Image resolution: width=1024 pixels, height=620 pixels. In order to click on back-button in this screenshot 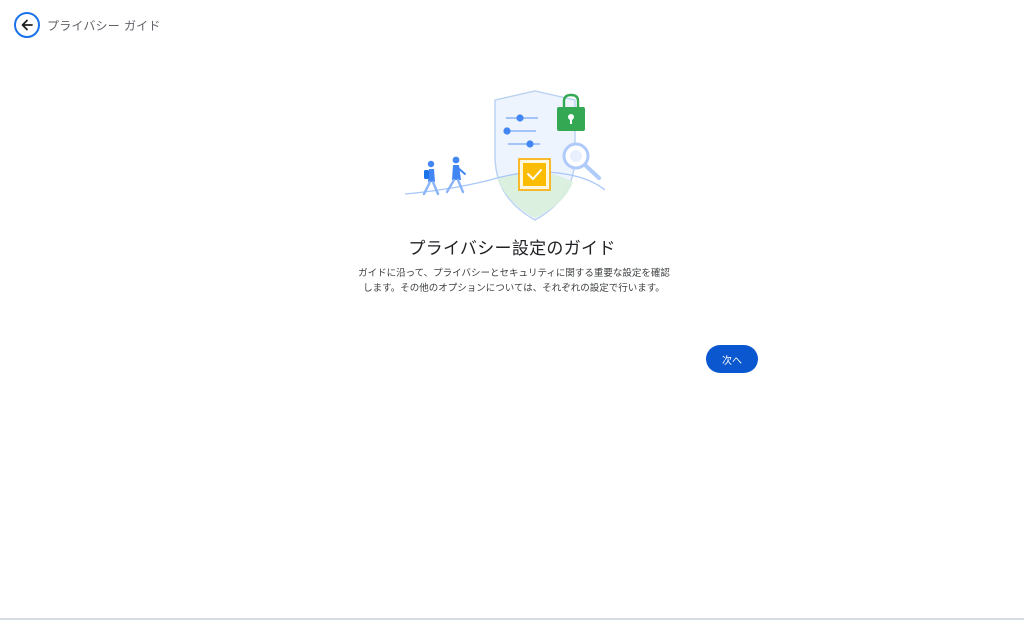, I will do `click(27, 25)`.